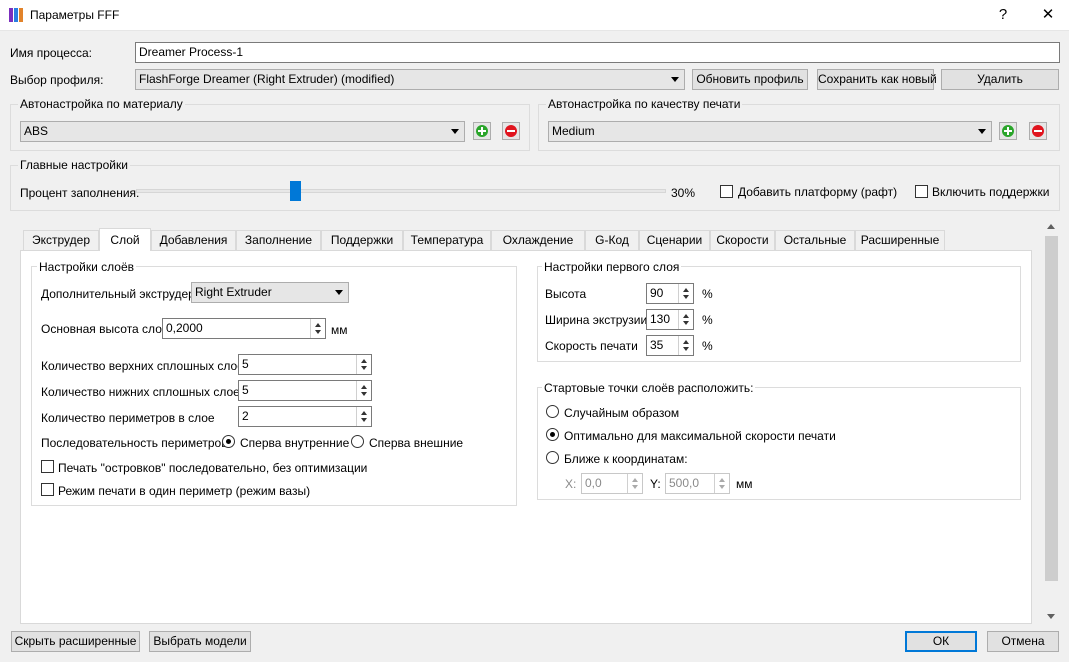 The width and height of the screenshot is (1069, 662). I want to click on tab-2: Добавления, so click(193, 240).